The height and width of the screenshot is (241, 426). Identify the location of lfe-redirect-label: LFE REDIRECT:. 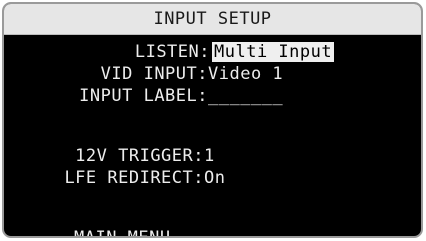
(134, 178).